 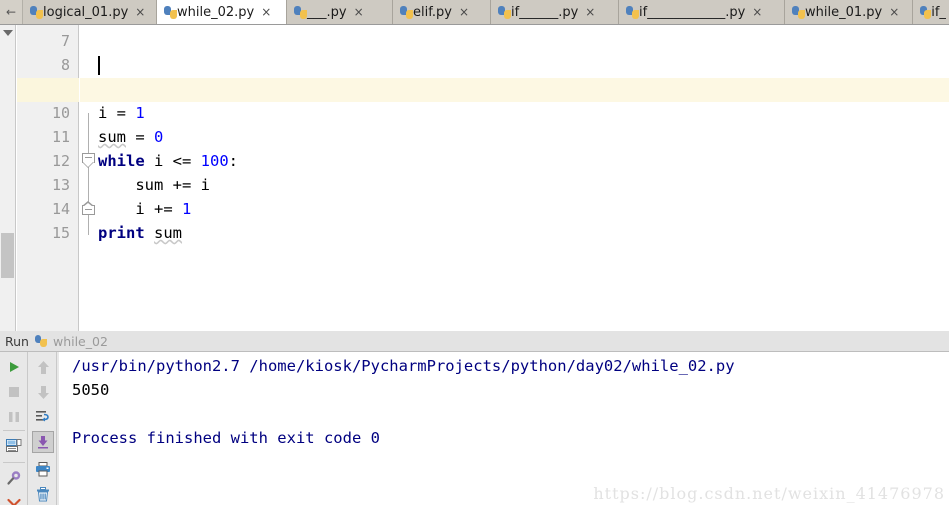 What do you see at coordinates (11, 12) in the screenshot?
I see `tab-scroll-left-button: ←` at bounding box center [11, 12].